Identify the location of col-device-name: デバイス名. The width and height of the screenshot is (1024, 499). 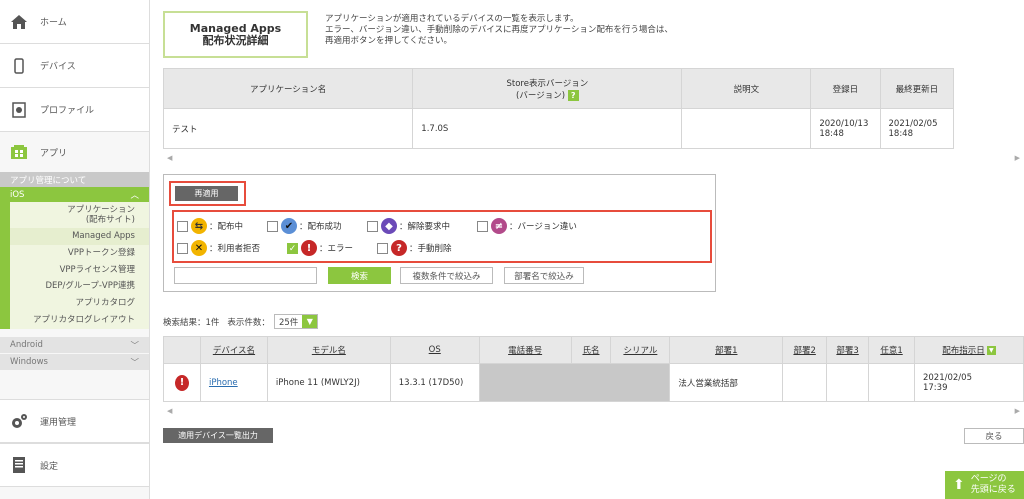
(233, 350).